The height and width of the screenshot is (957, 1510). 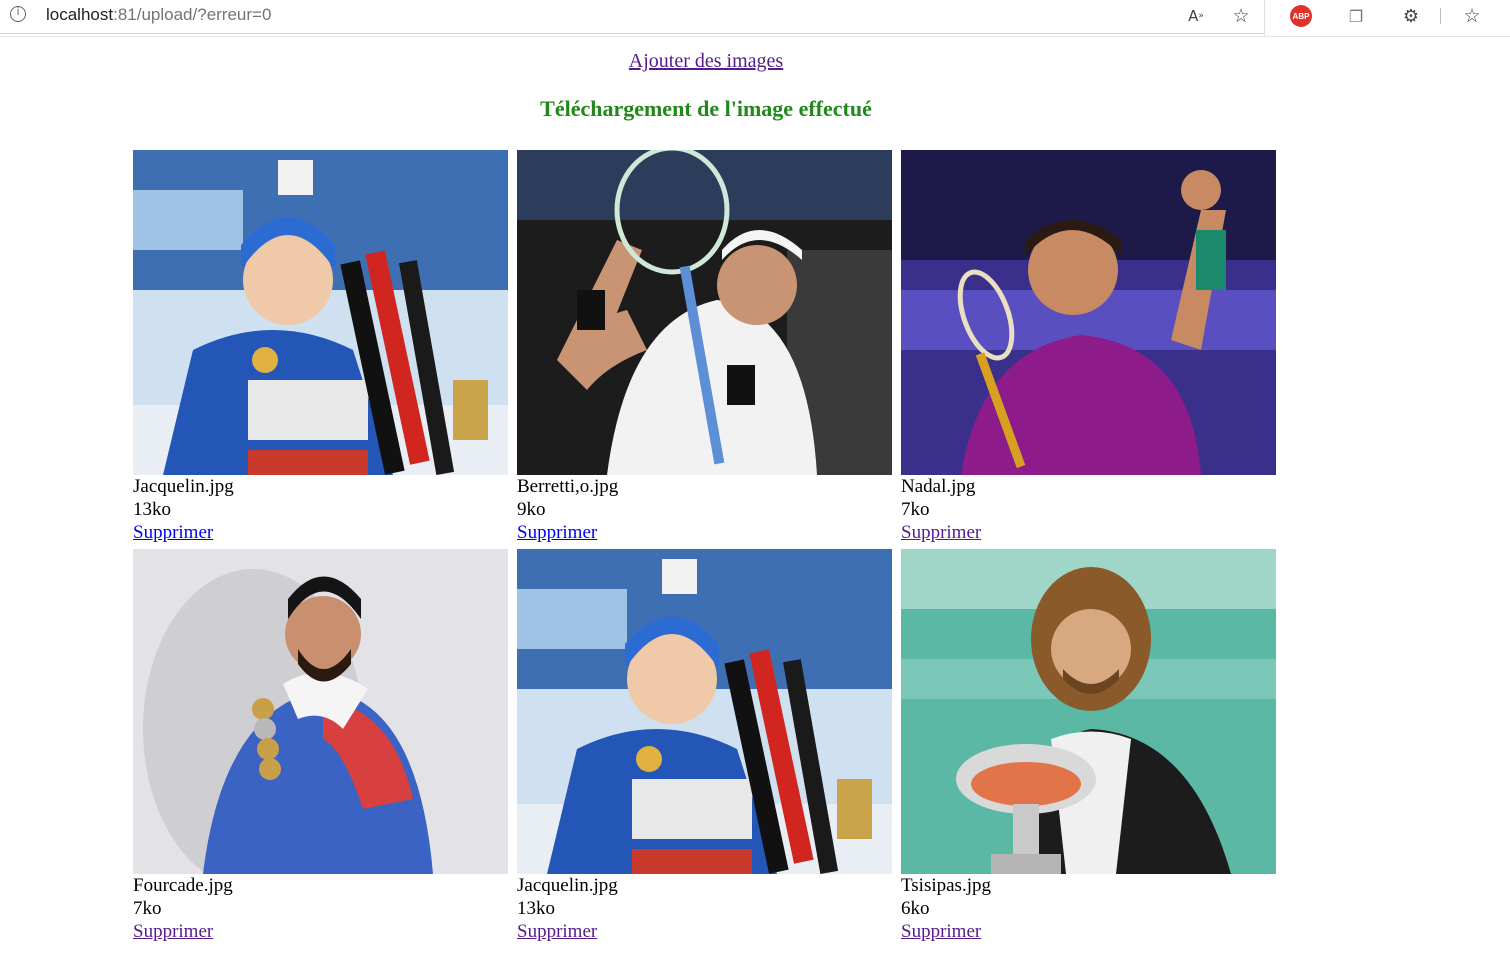 I want to click on image-card: Nadal.jpg 7ko Supprimer, so click(x=1088, y=347).